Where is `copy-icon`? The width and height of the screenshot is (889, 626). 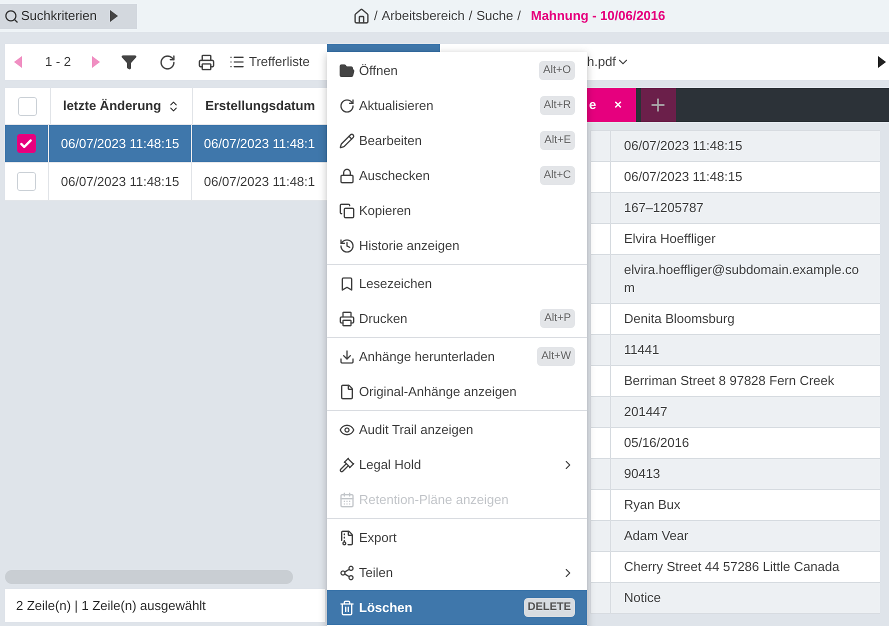
copy-icon is located at coordinates (347, 210).